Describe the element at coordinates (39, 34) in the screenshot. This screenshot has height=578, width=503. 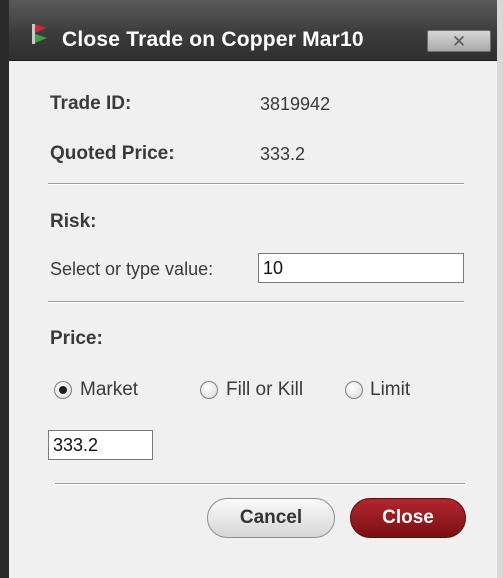
I see `flag-icon` at that location.